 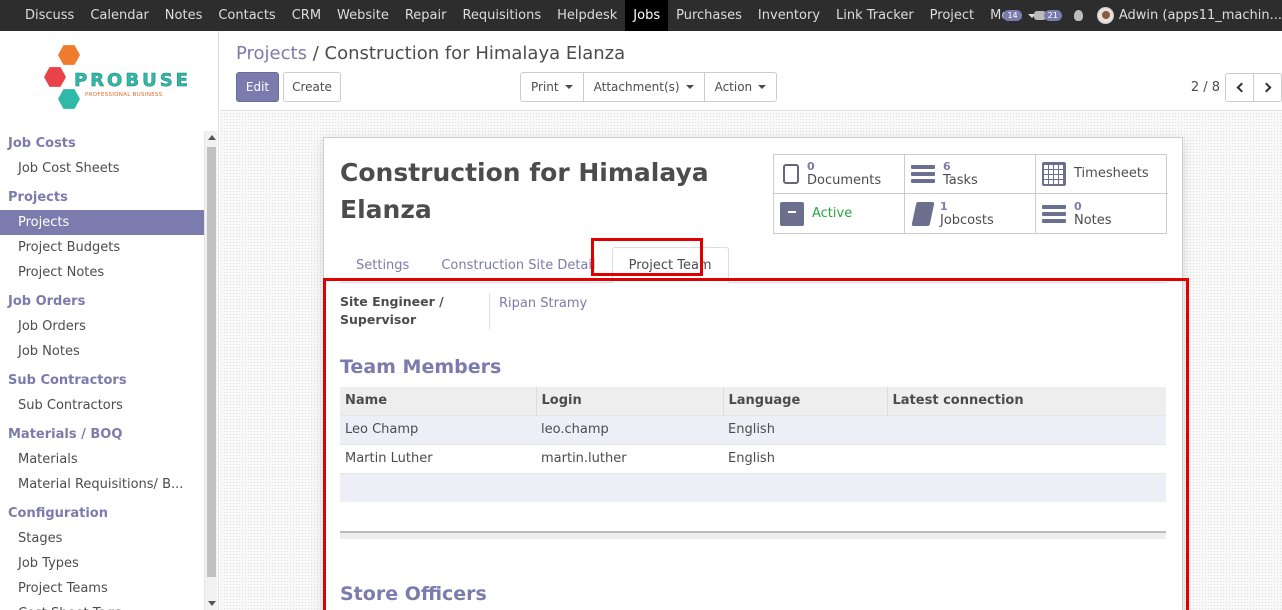 What do you see at coordinates (212, 137) in the screenshot?
I see `scroll-up-arrow-icon` at bounding box center [212, 137].